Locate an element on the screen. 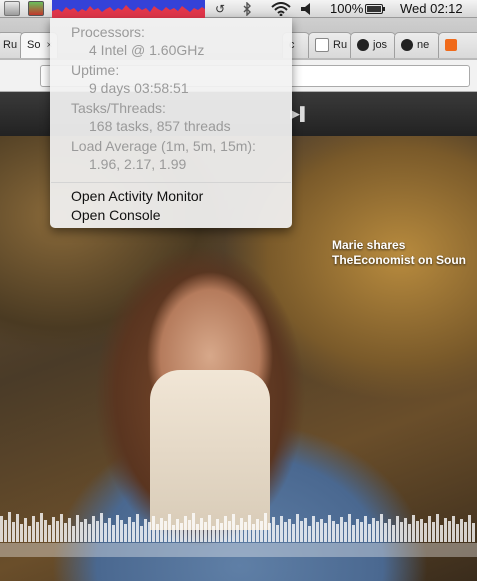 The image size is (477, 581). browser-tab: Ru is located at coordinates (330, 45).